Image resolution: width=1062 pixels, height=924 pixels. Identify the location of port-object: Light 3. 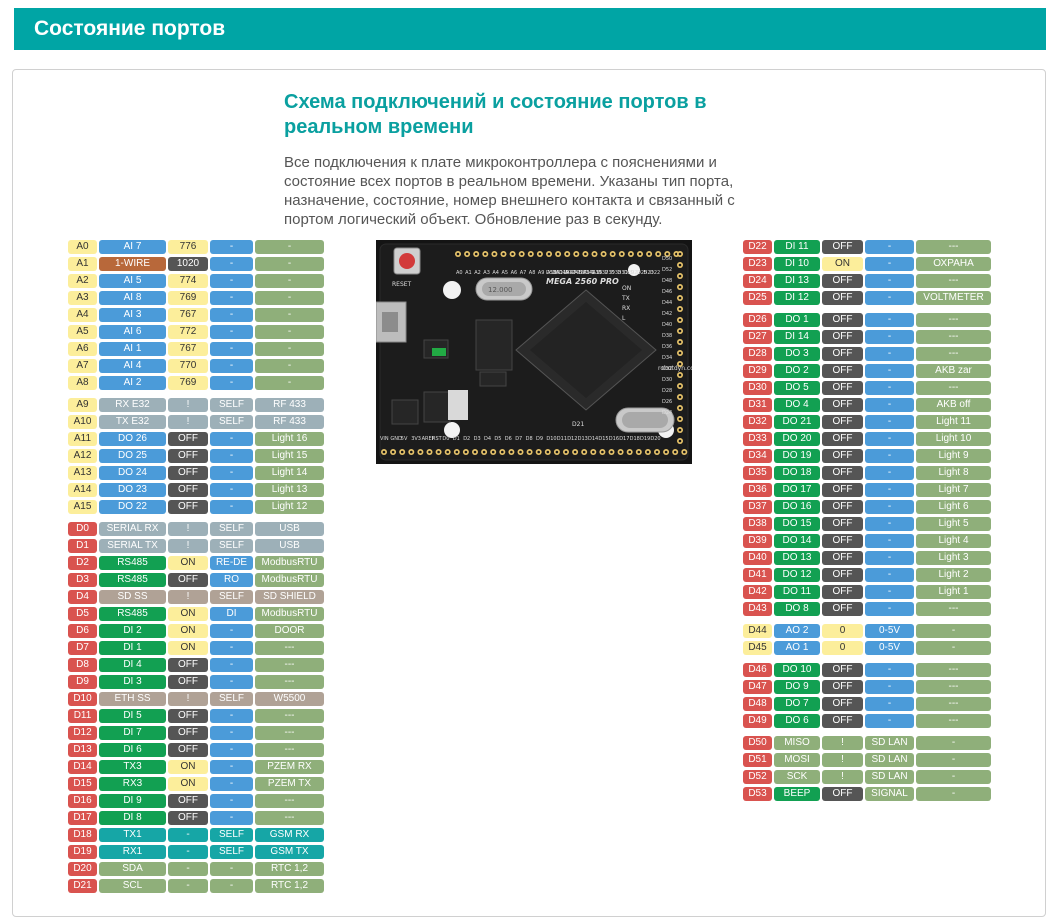
(953, 558).